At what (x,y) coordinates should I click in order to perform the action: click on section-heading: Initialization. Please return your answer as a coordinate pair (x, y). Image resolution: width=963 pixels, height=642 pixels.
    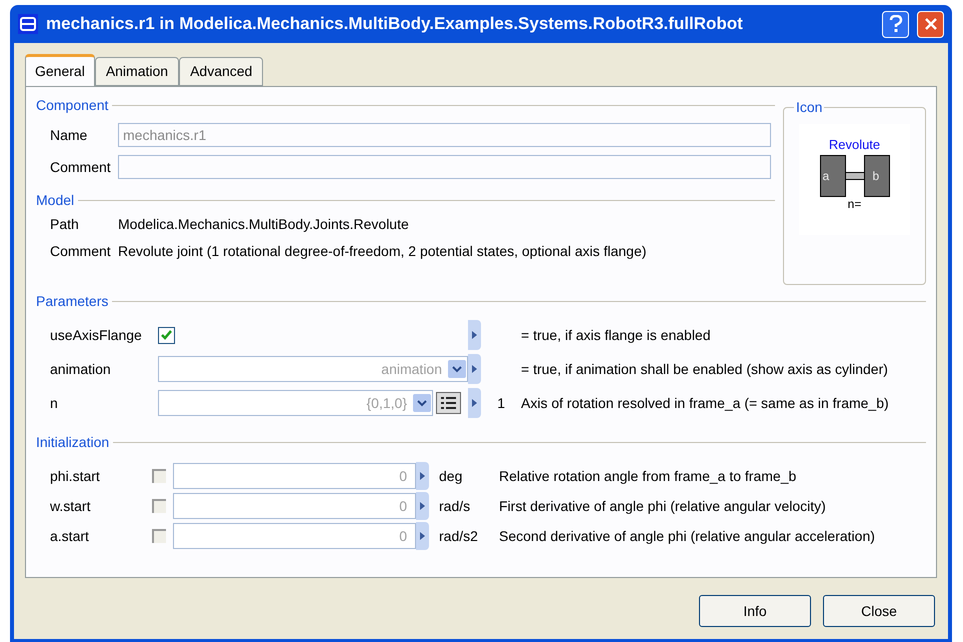
    Looking at the image, I should click on (73, 442).